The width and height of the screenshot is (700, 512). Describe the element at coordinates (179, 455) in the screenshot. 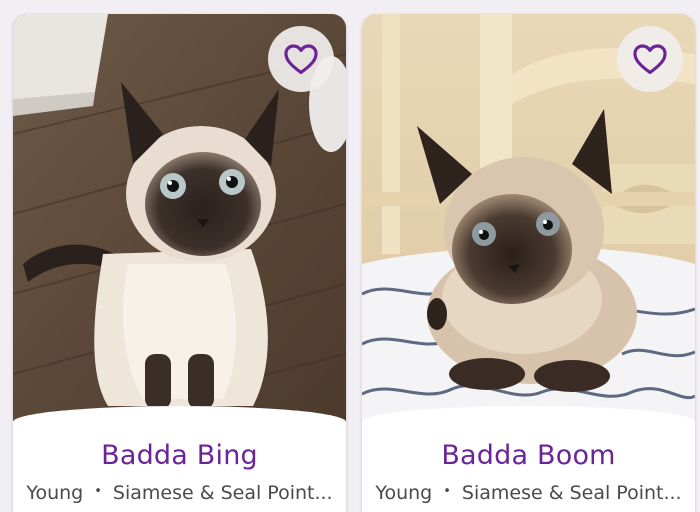

I see `pet-name: Badda Bing` at that location.